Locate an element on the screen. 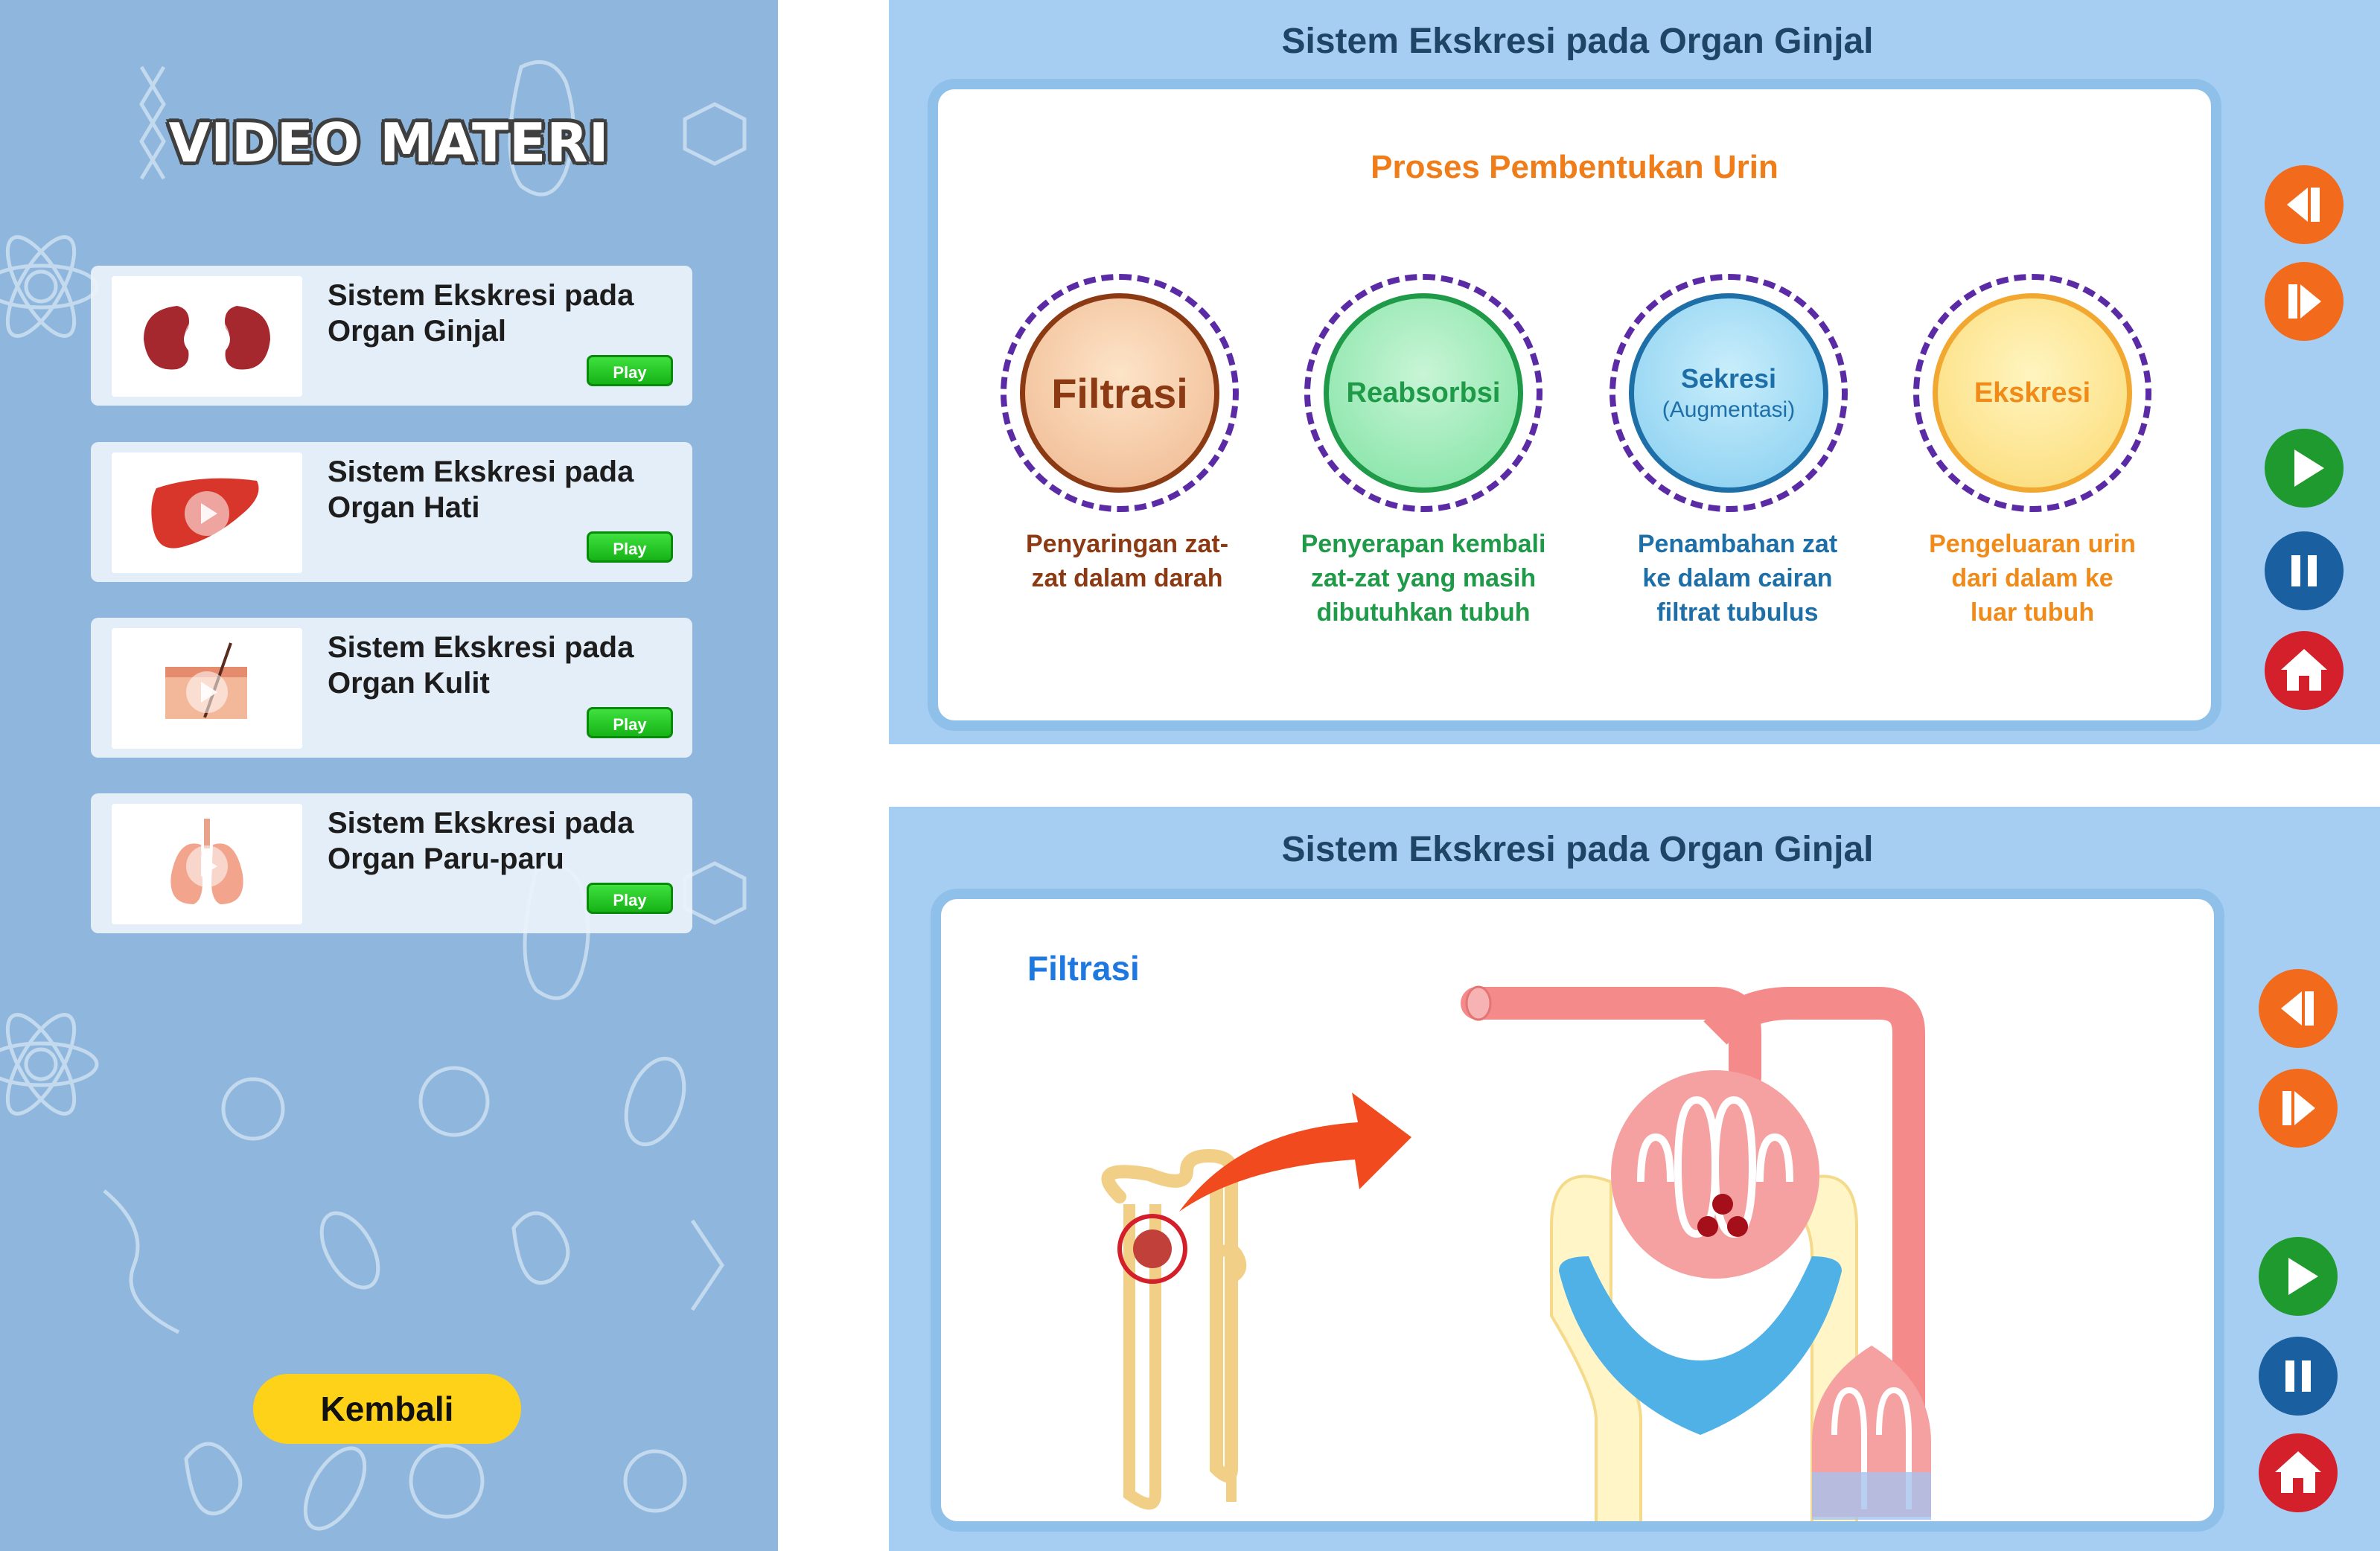 This screenshot has width=2380, height=1551. video-card-kulit: Sistem Ekskresi pada Organ Kulit Play is located at coordinates (391, 688).